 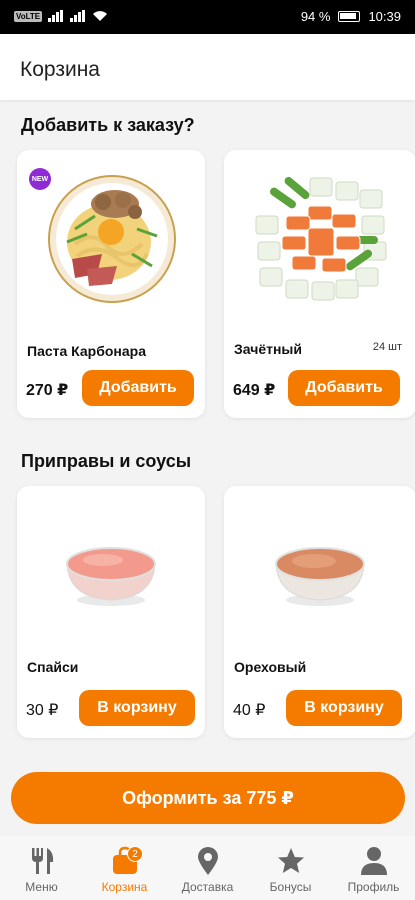 I want to click on status-bar: VoLTE 94 % 10:39, so click(x=207, y=17).